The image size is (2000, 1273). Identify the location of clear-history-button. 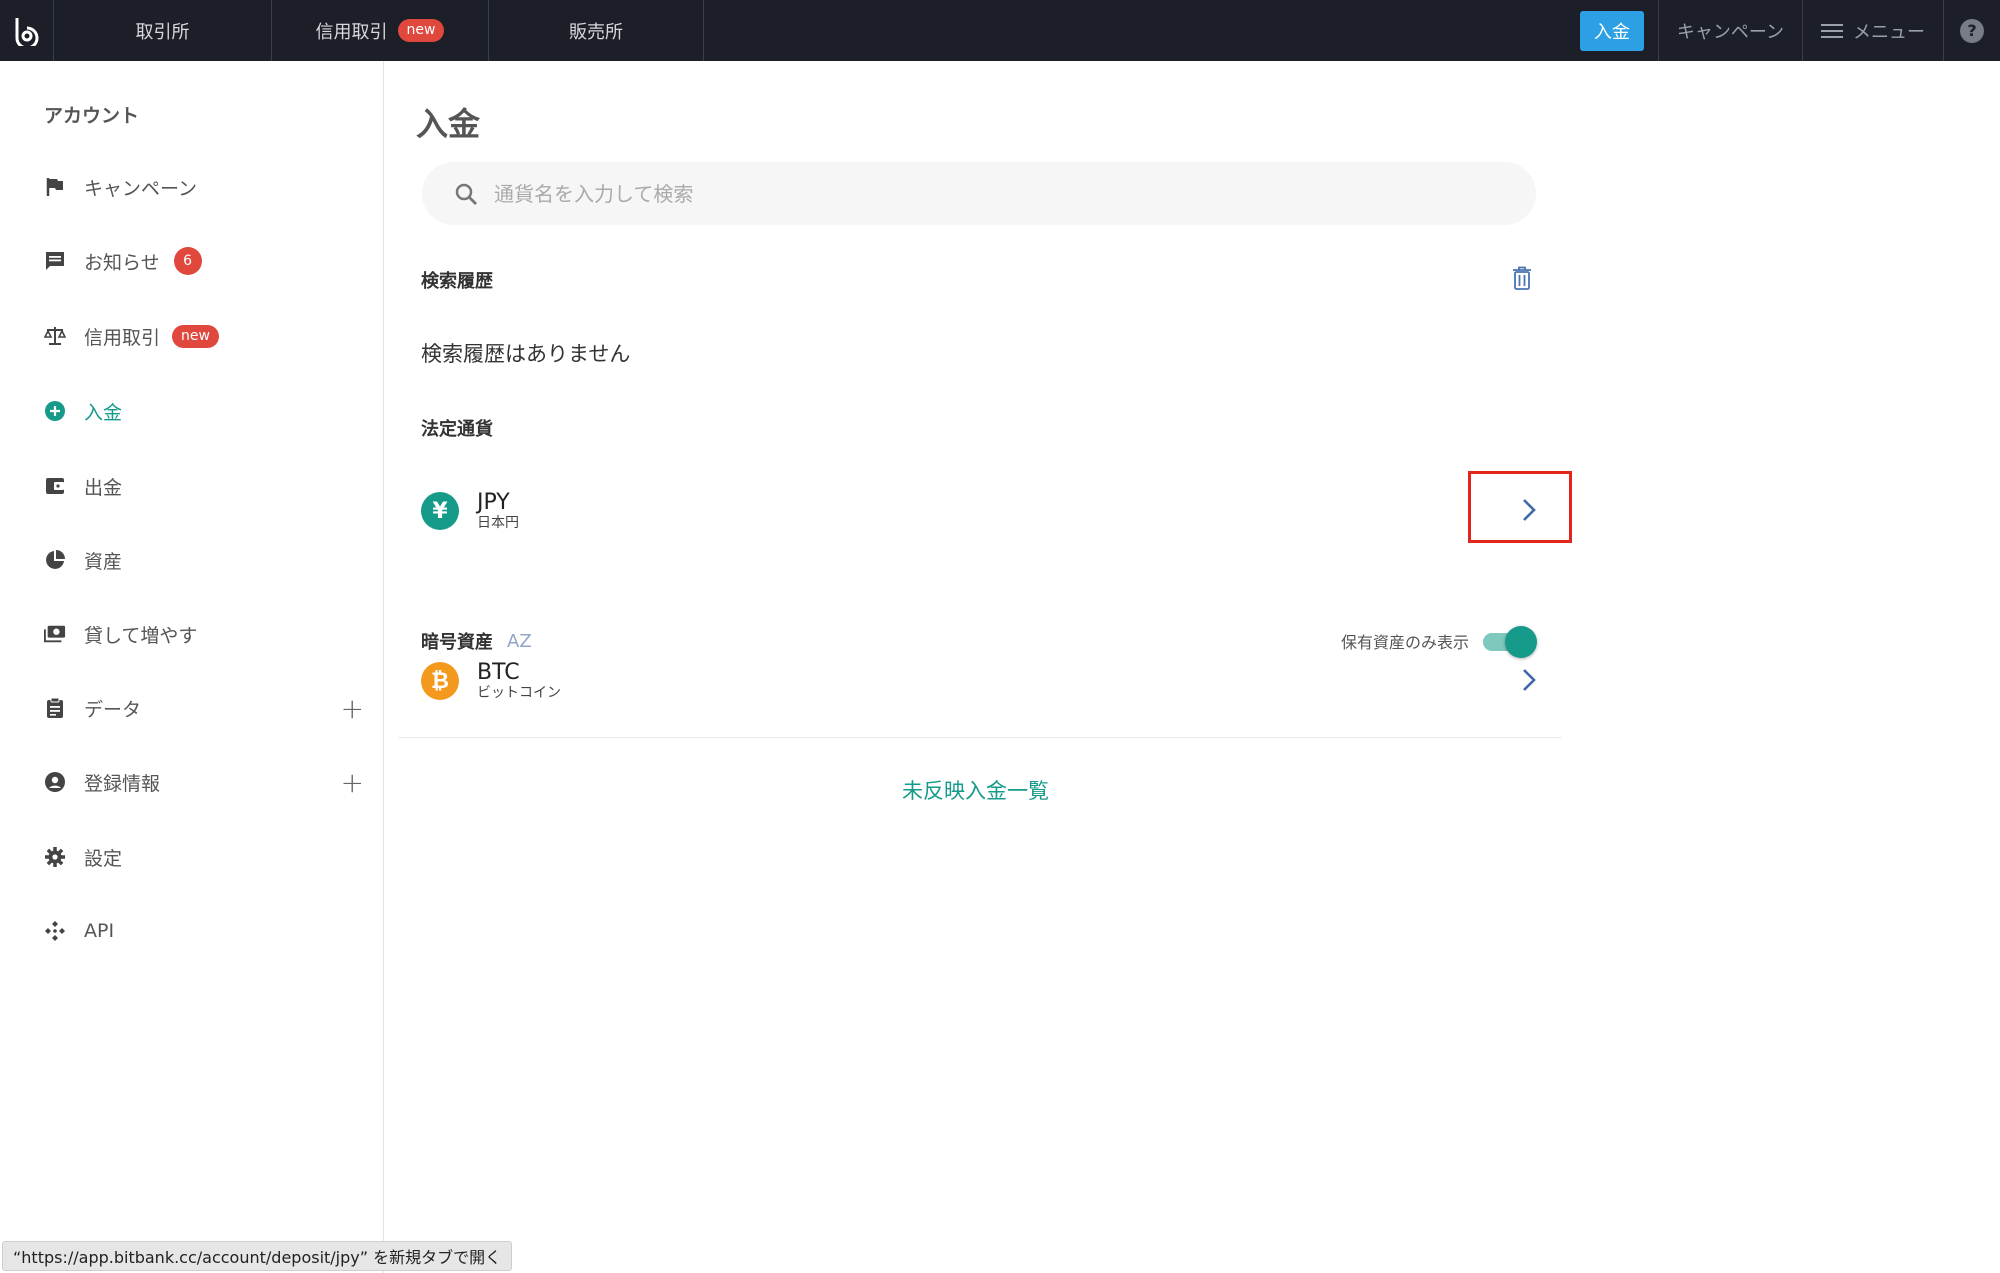
(1522, 280).